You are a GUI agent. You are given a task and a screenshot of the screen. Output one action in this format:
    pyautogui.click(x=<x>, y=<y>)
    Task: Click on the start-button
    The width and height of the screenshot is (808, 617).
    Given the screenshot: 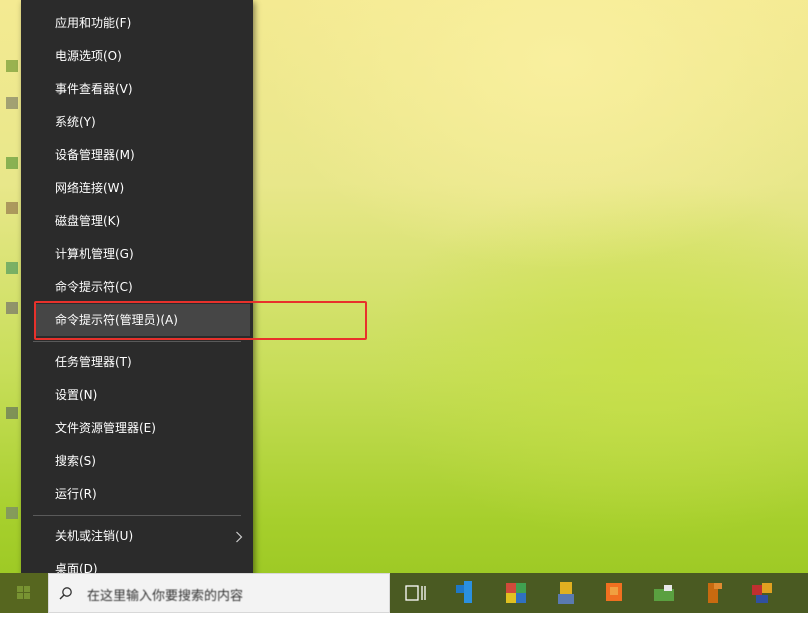 What is the action you would take?
    pyautogui.click(x=24, y=593)
    